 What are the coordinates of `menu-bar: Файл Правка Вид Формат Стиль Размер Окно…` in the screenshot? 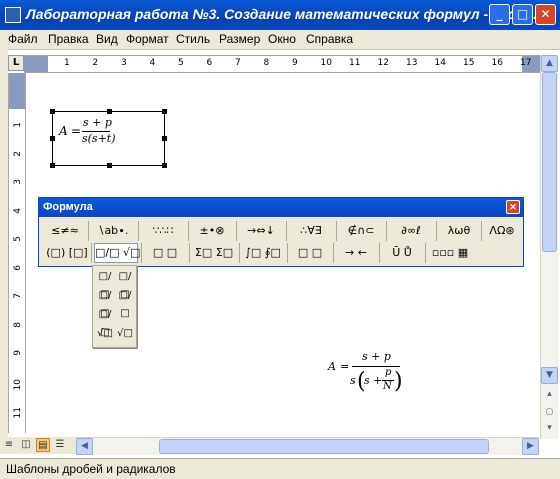 It's located at (280, 40).